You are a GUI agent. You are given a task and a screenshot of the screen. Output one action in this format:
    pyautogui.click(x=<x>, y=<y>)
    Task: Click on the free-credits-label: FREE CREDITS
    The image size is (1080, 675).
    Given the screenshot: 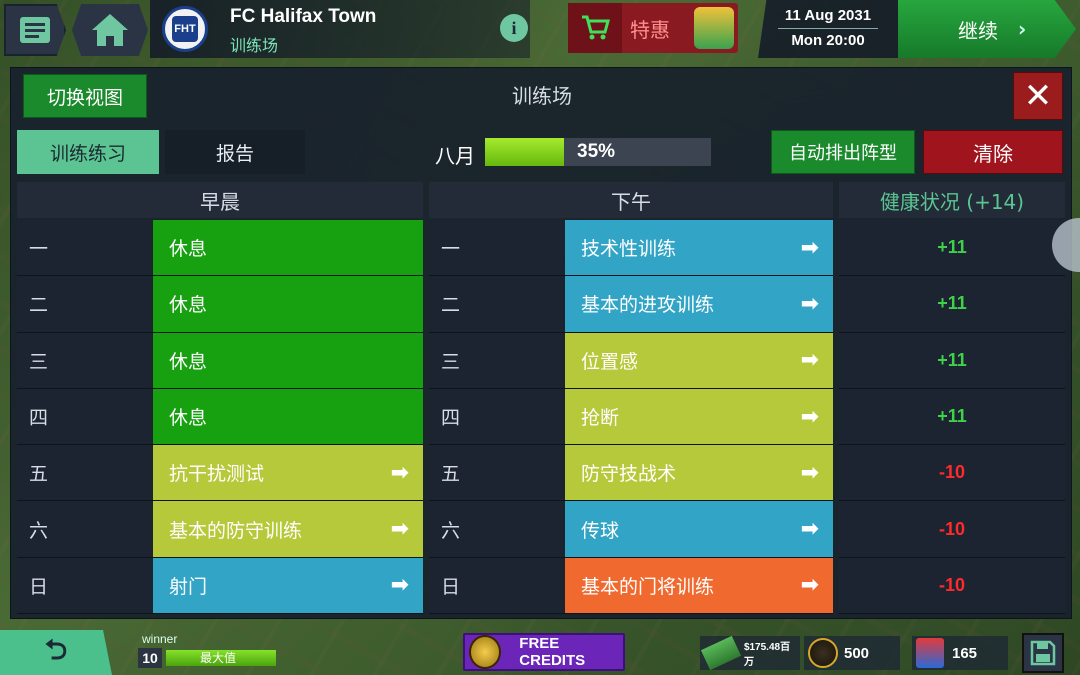 What is the action you would take?
    pyautogui.click(x=552, y=652)
    